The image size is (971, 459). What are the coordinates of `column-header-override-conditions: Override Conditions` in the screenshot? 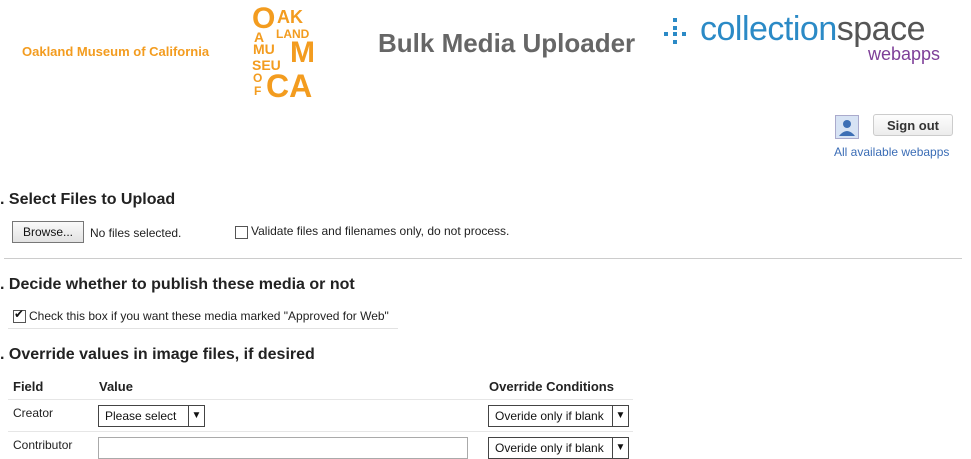 It's located at (551, 386).